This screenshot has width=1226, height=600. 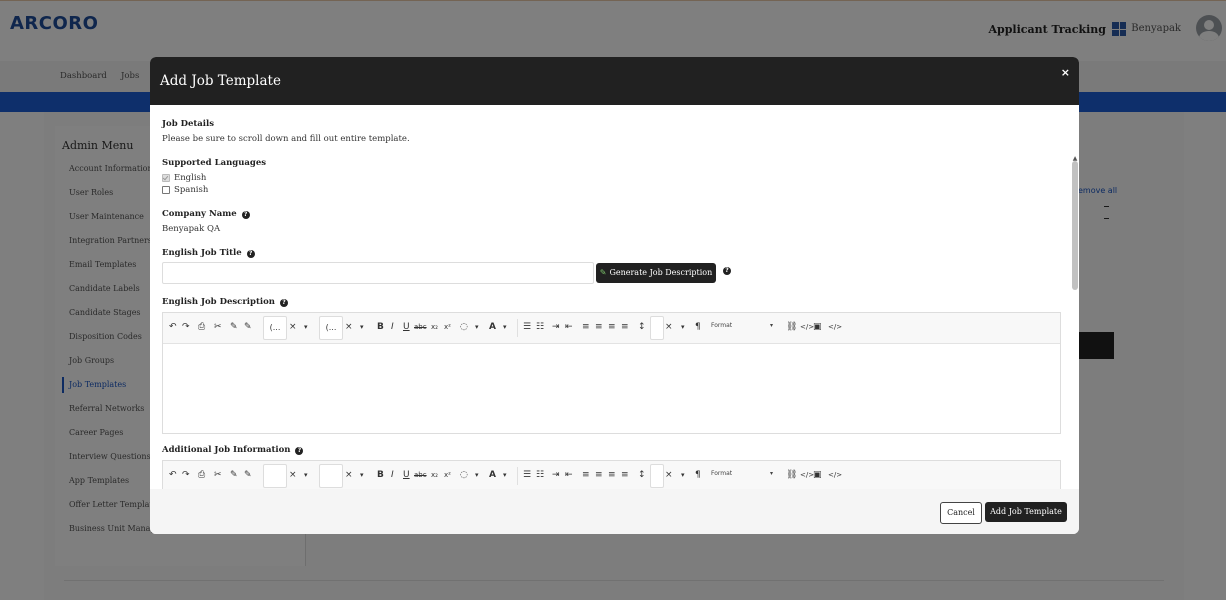 What do you see at coordinates (961, 513) in the screenshot?
I see `cancel-button: Cancel` at bounding box center [961, 513].